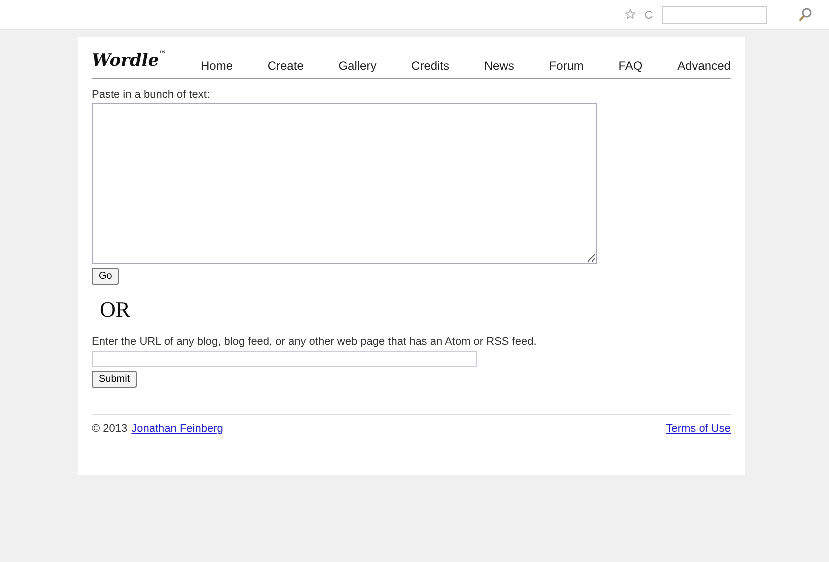  Describe the element at coordinates (315, 342) in the screenshot. I see `url-label: Enter the URL of any blog, blog feed, or any other web page that has an Atom or RSS feed.` at that location.